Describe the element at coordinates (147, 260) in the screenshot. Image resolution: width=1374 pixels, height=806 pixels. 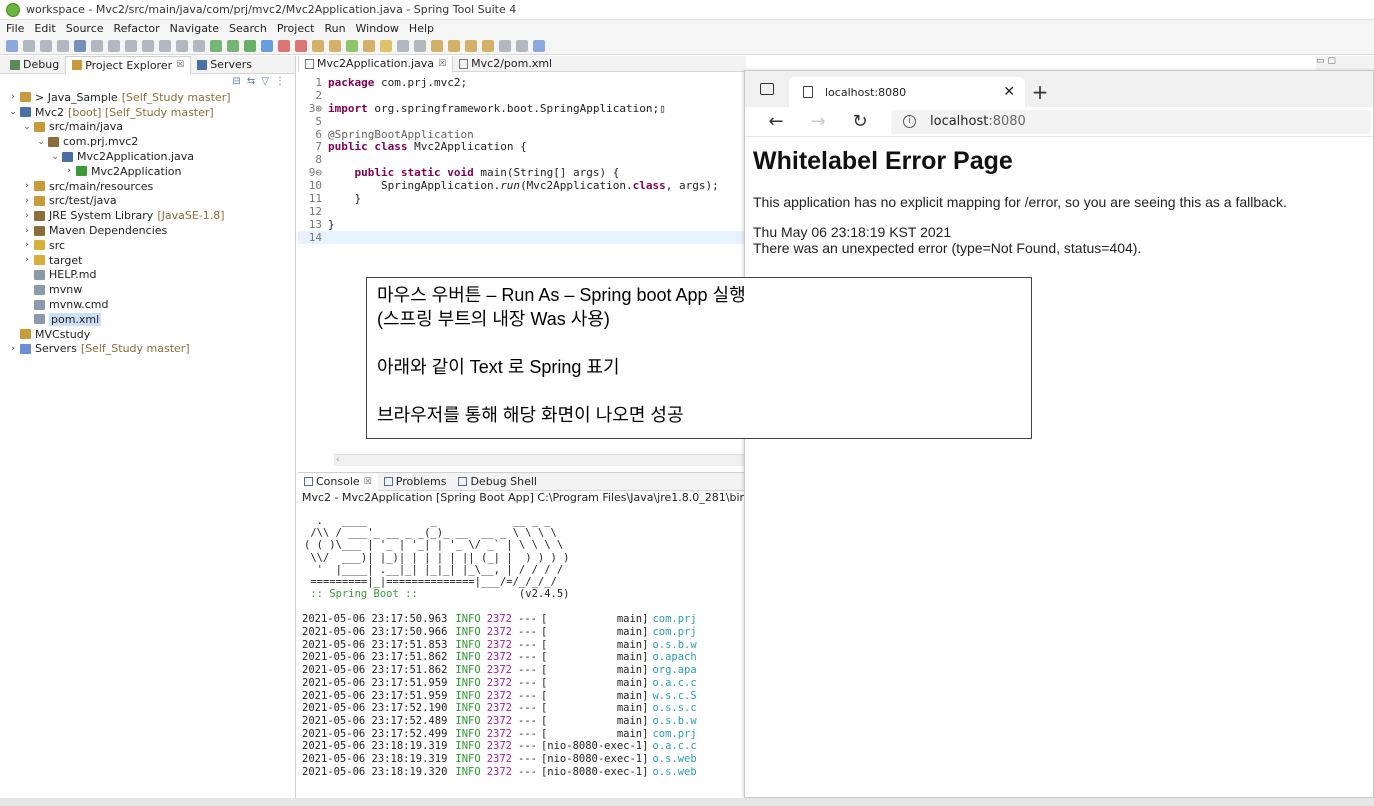
I see `tree-item: › target` at that location.